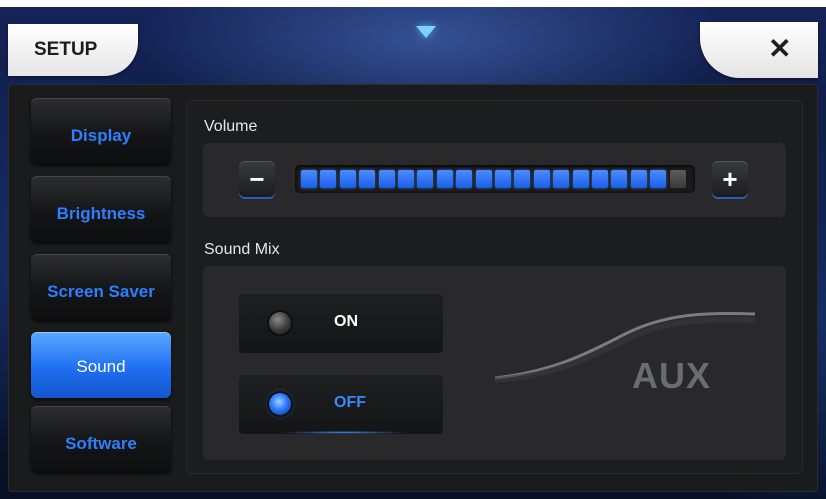 This screenshot has width=826, height=499. I want to click on aux-swoosh-graphic, so click(625, 347).